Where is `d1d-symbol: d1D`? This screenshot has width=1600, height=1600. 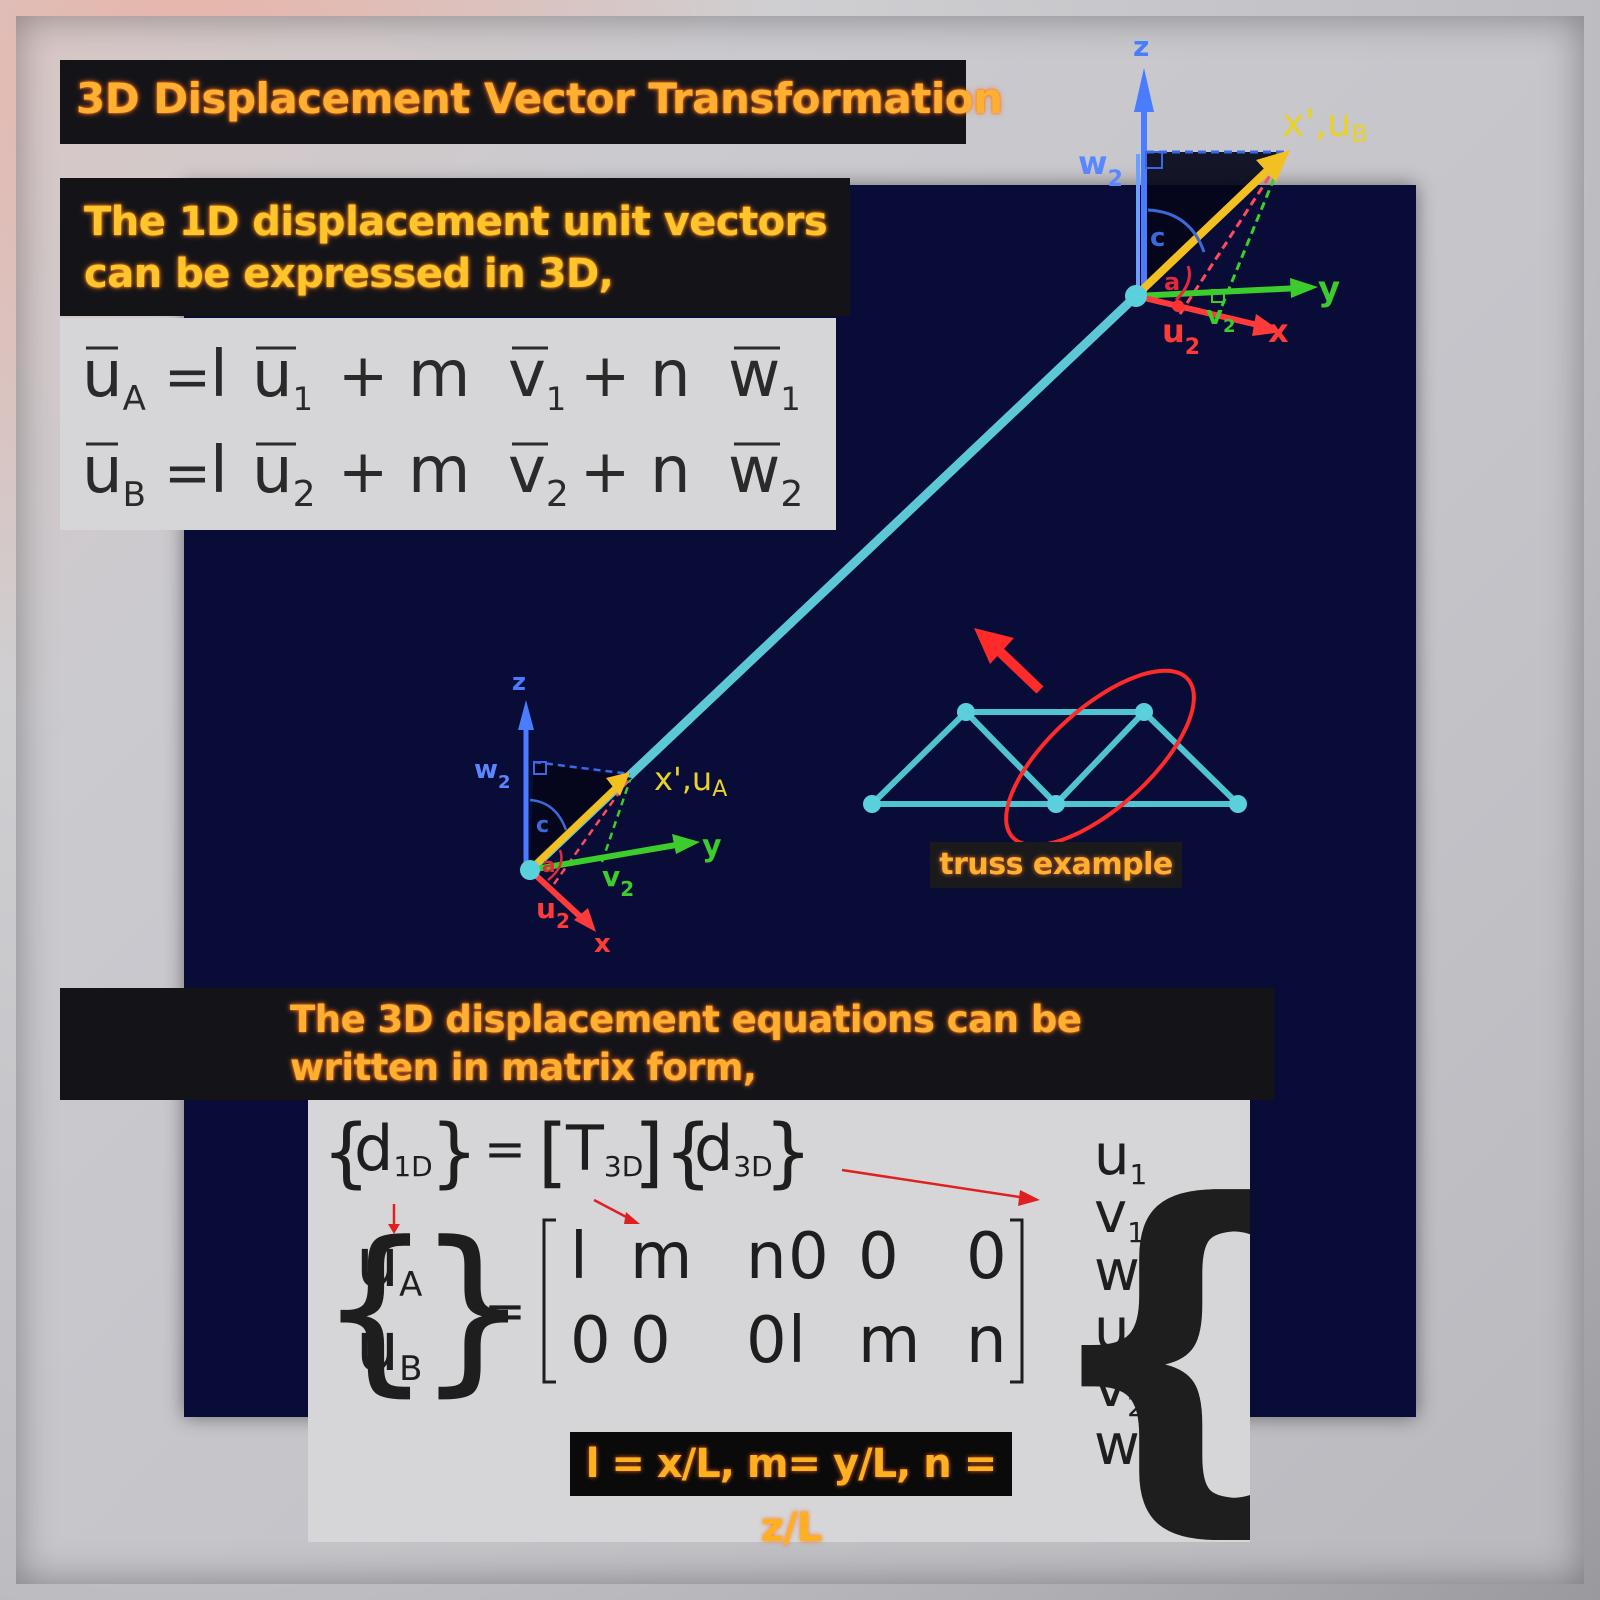
d1d-symbol: d1D is located at coordinates (393, 1148).